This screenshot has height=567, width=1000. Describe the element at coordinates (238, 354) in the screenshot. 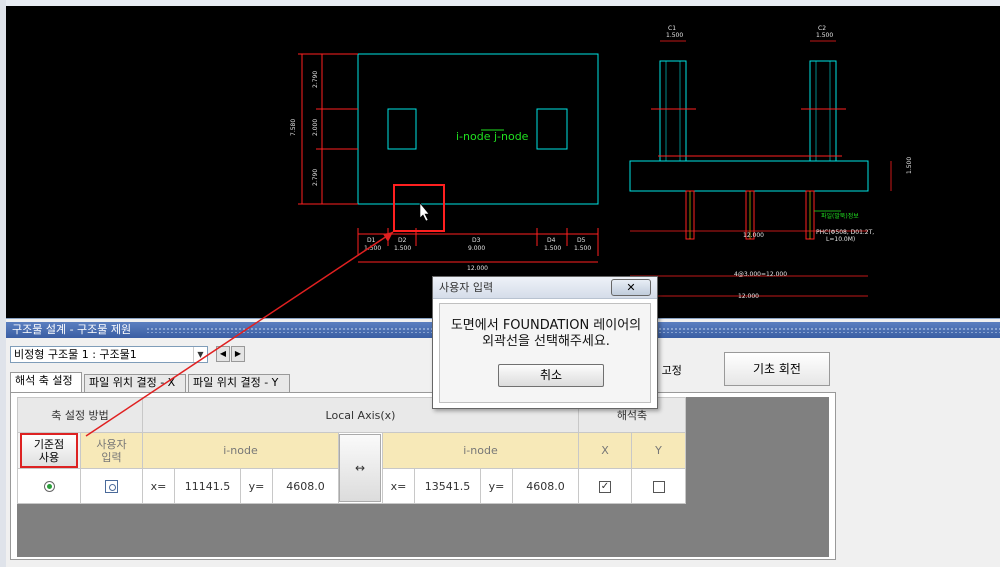

I see `next-structure-button: ▶` at that location.